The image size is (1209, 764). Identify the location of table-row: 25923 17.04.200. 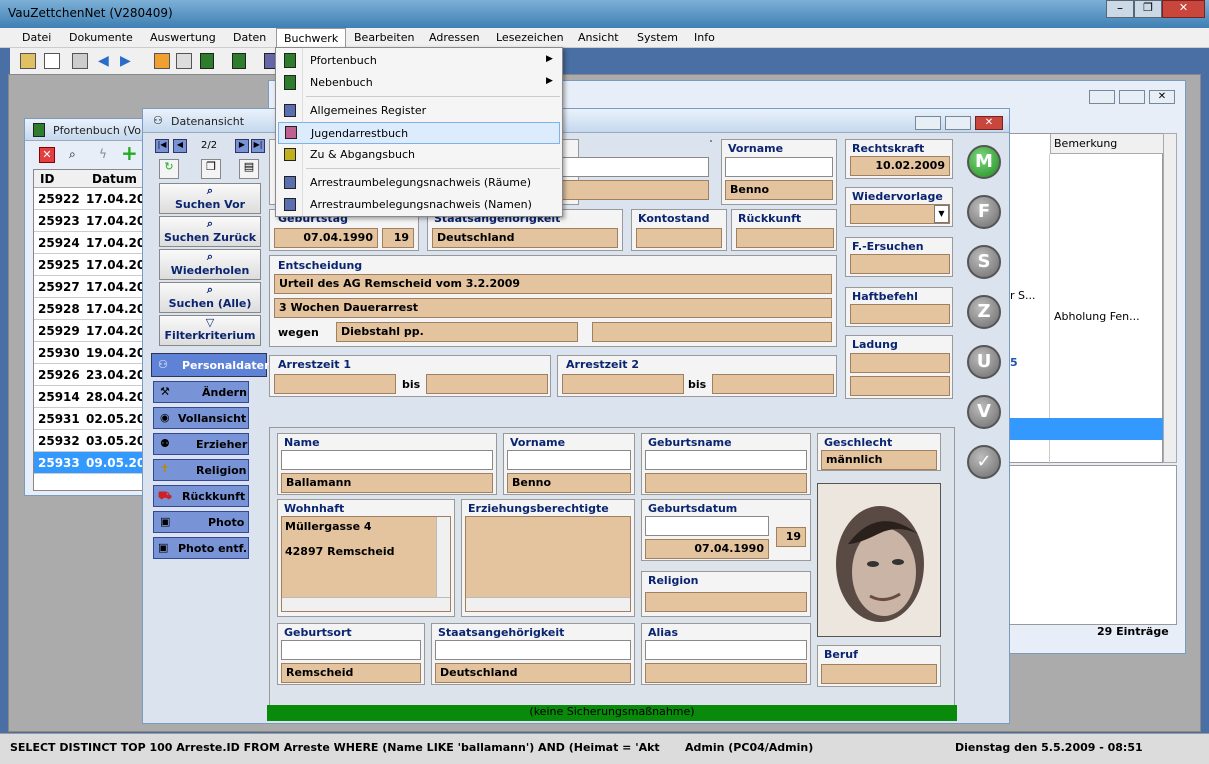
(94, 221).